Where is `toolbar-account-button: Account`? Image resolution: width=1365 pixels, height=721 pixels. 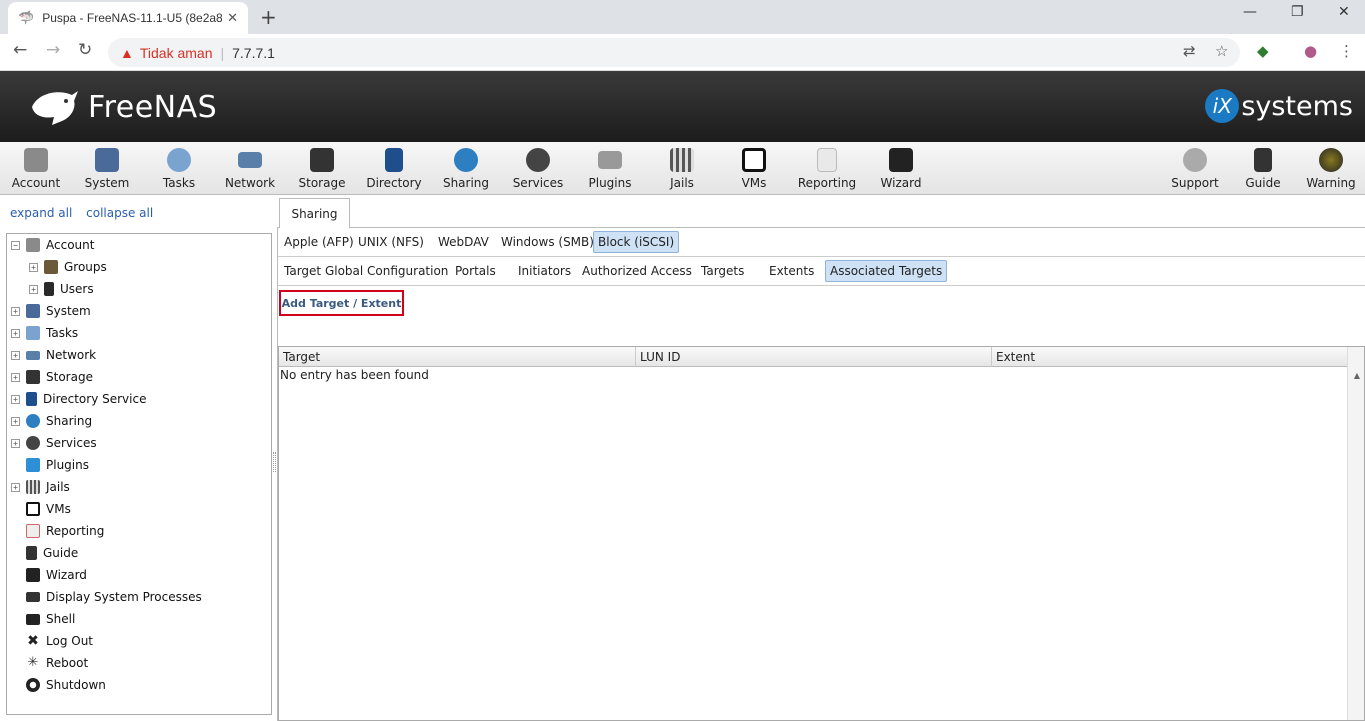
toolbar-account-button: Account is located at coordinates (36, 169).